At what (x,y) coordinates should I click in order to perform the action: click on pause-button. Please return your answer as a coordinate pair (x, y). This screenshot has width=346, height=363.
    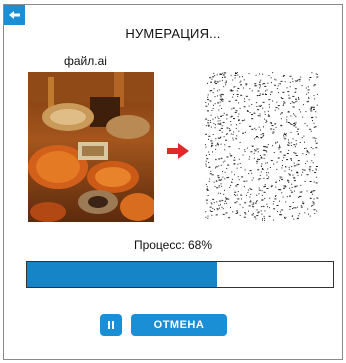
    Looking at the image, I should click on (111, 325).